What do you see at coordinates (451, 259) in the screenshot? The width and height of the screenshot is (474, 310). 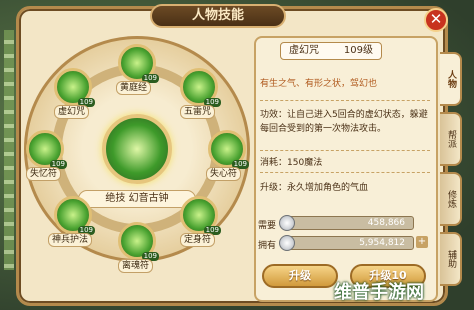 I see `tab-auxiliary: 辅助` at bounding box center [451, 259].